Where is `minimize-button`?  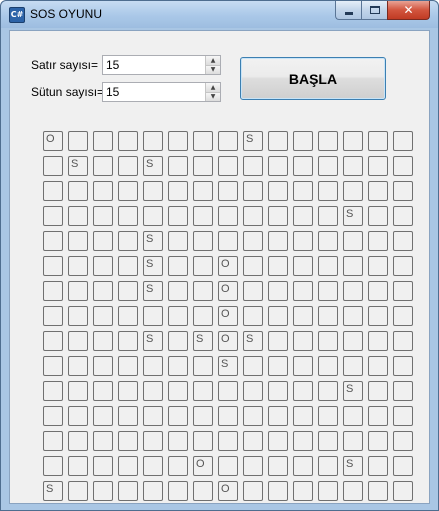 minimize-button is located at coordinates (348, 10).